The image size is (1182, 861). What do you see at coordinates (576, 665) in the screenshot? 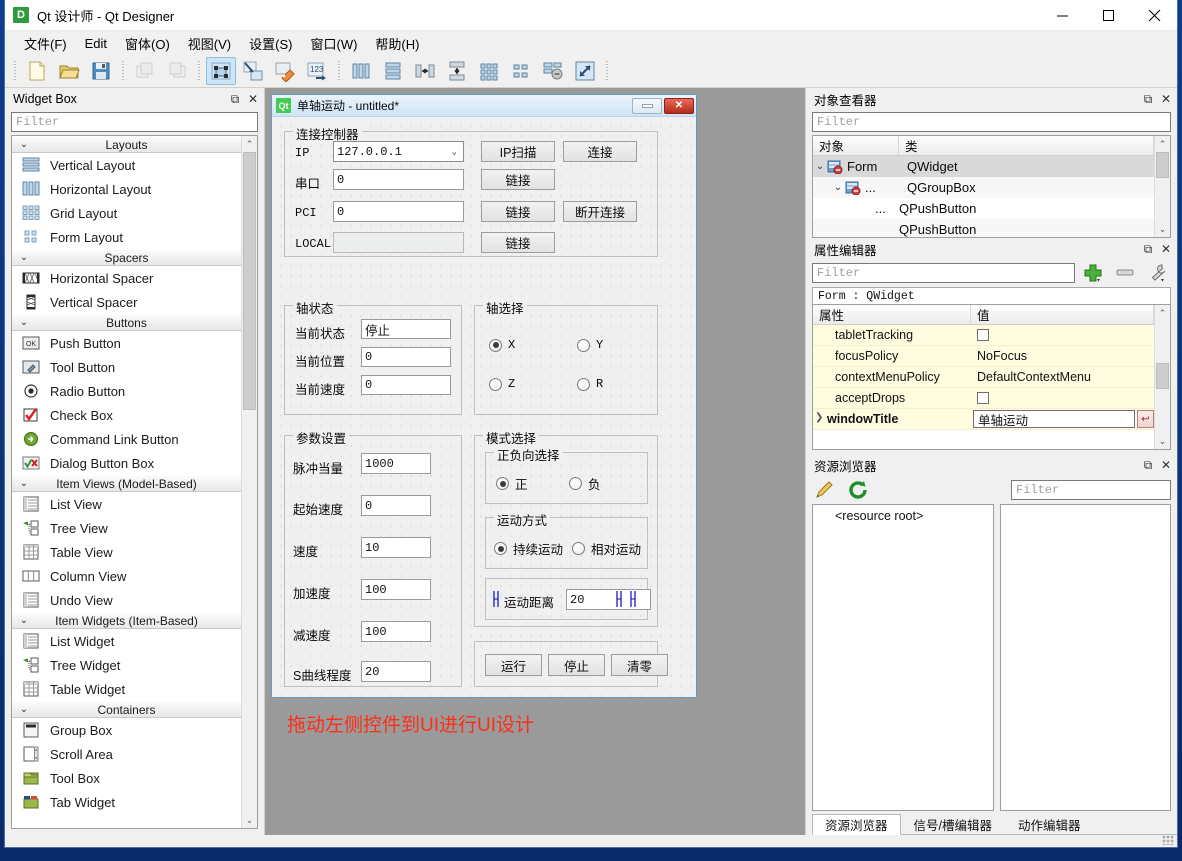
I see `stop-button: 停止` at bounding box center [576, 665].